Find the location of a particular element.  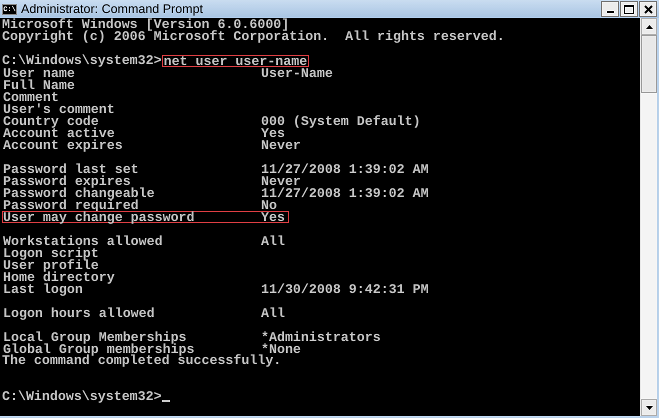

up-arrow-icon is located at coordinates (649, 26).